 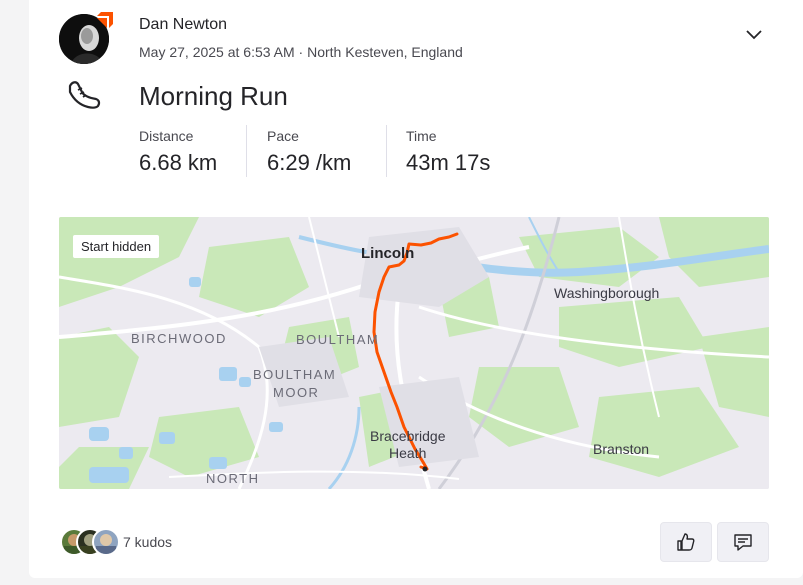 I want to click on place-lincoln: Lincoln, so click(x=388, y=253).